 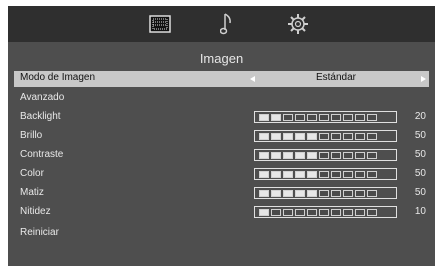 What do you see at coordinates (221, 234) in the screenshot?
I see `reset-row: Reiniciar` at bounding box center [221, 234].